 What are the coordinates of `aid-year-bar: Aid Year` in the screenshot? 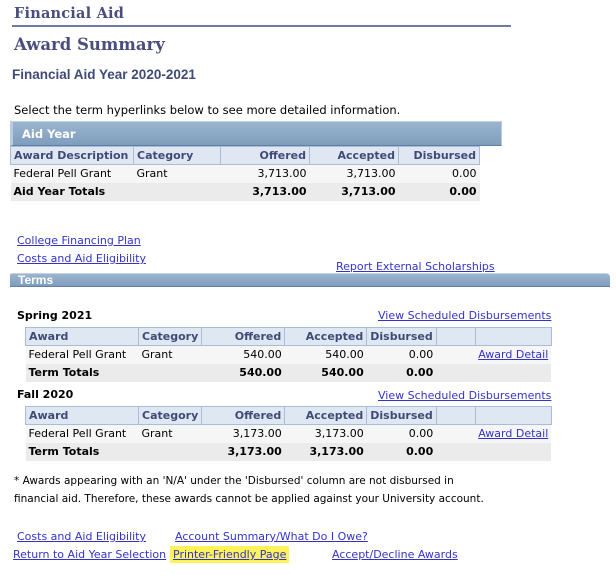 It's located at (256, 133).